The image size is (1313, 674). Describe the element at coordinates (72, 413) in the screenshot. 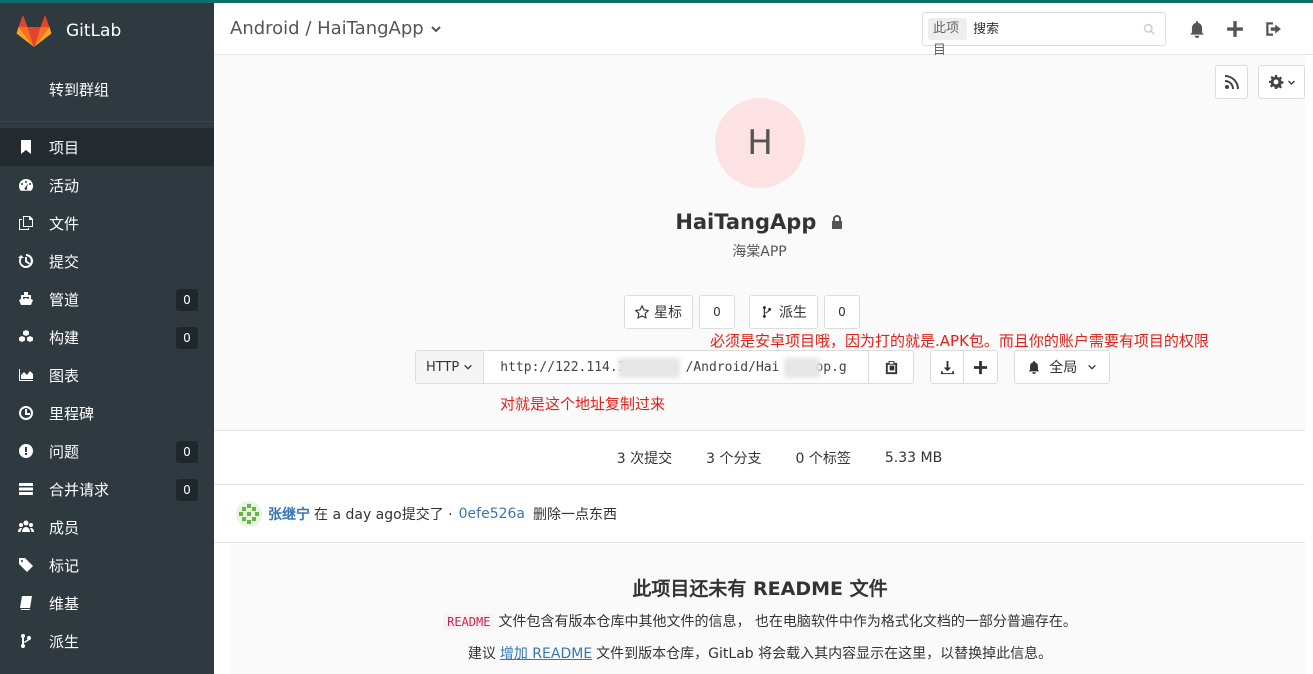

I see `sidebar-item-label: 里程碑` at that location.